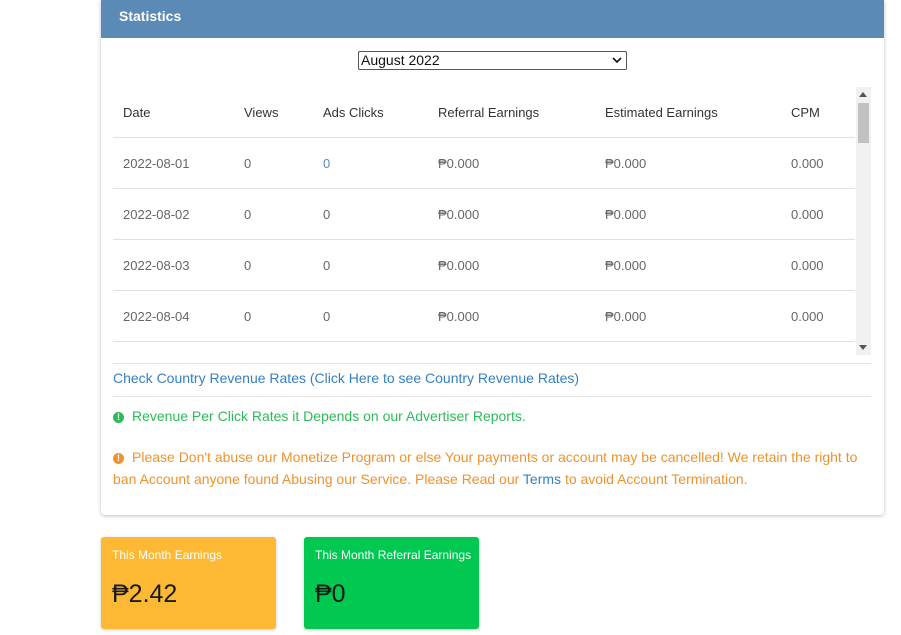 This screenshot has width=901, height=635. What do you see at coordinates (393, 555) in the screenshot?
I see `referral-earnings-label: This Month Referral Earnings` at bounding box center [393, 555].